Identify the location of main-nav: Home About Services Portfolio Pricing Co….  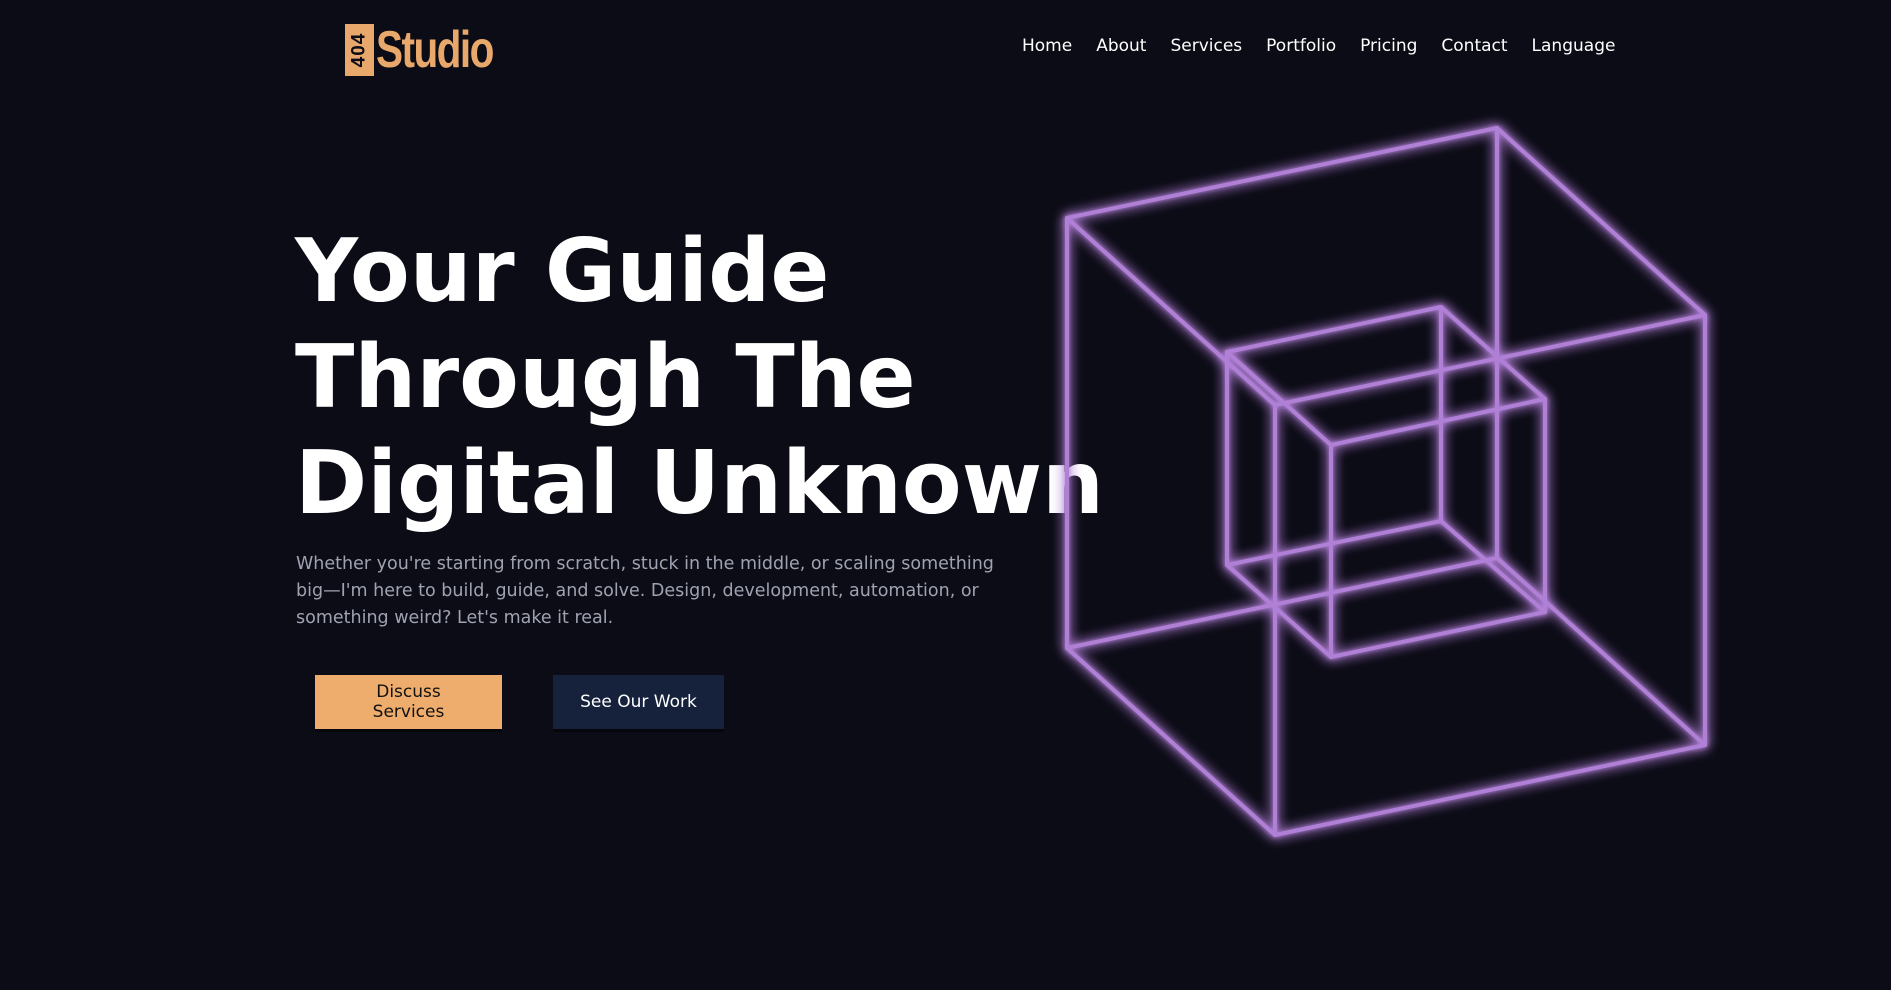
(1318, 46).